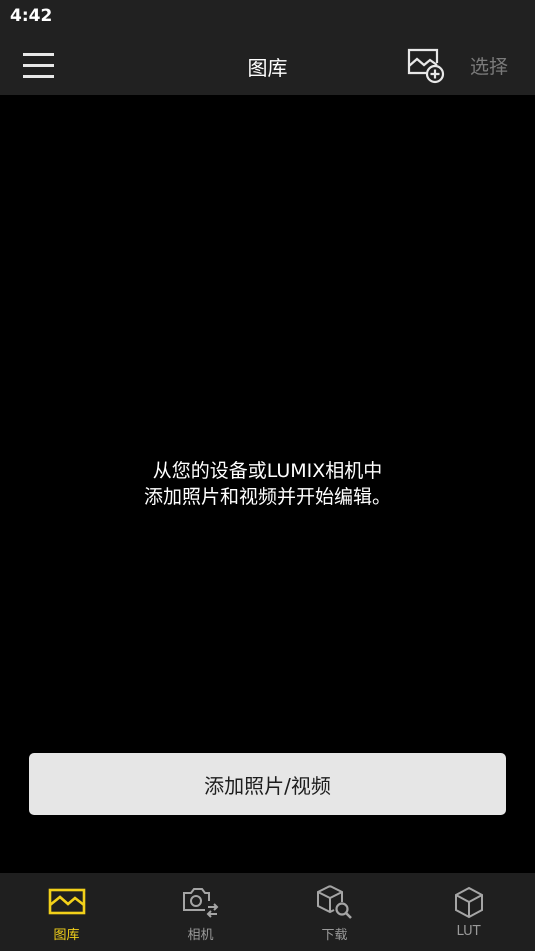 This screenshot has width=535, height=951. Describe the element at coordinates (468, 931) in the screenshot. I see `nav-label-lut: LUT` at that location.